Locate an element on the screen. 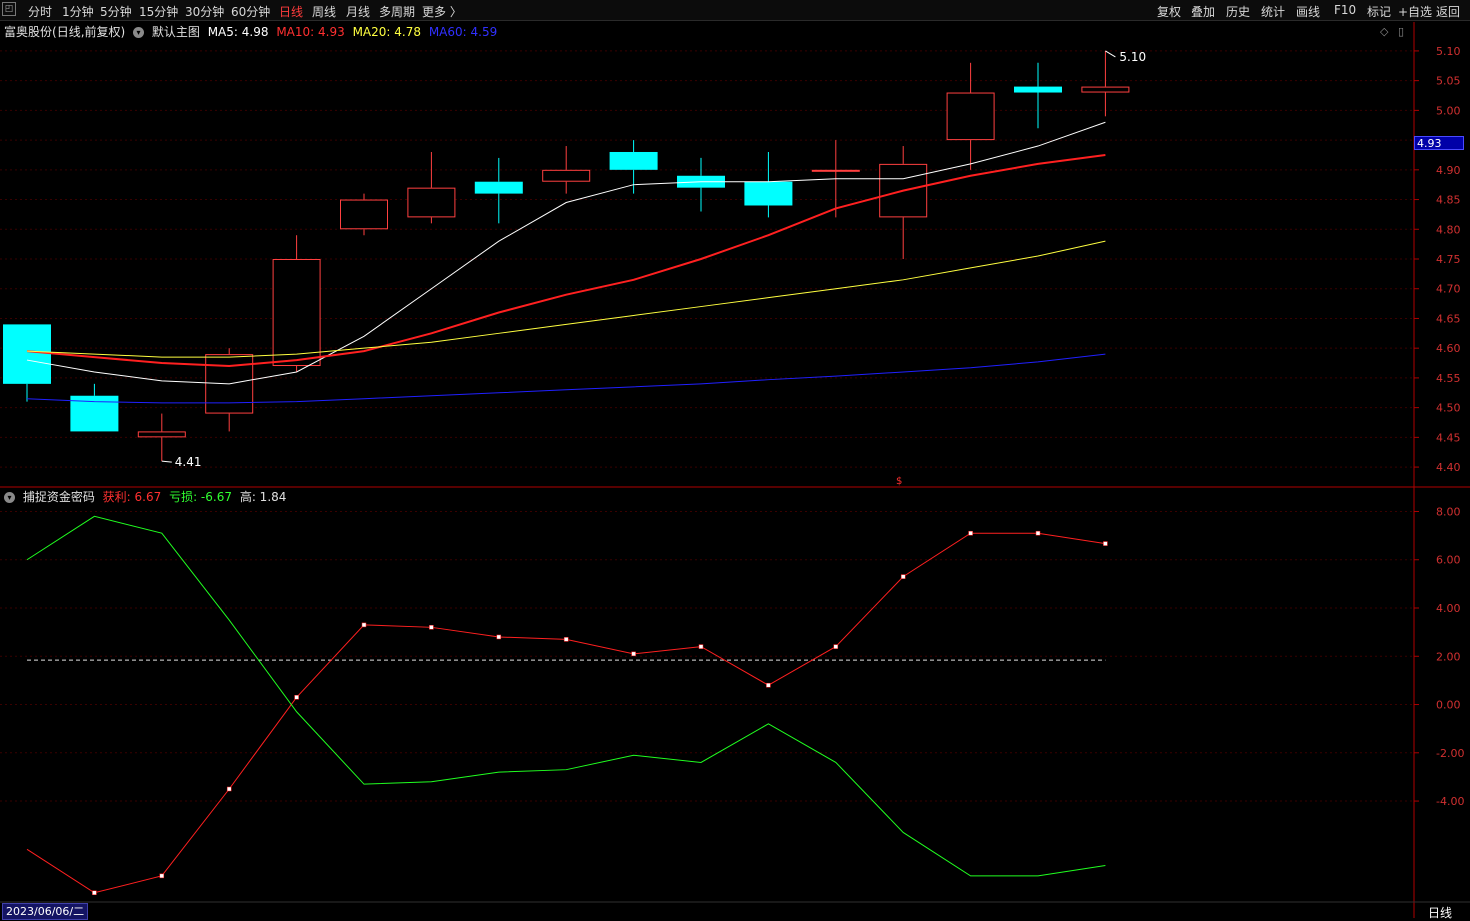  period-tab: 5分钟 is located at coordinates (116, 11).